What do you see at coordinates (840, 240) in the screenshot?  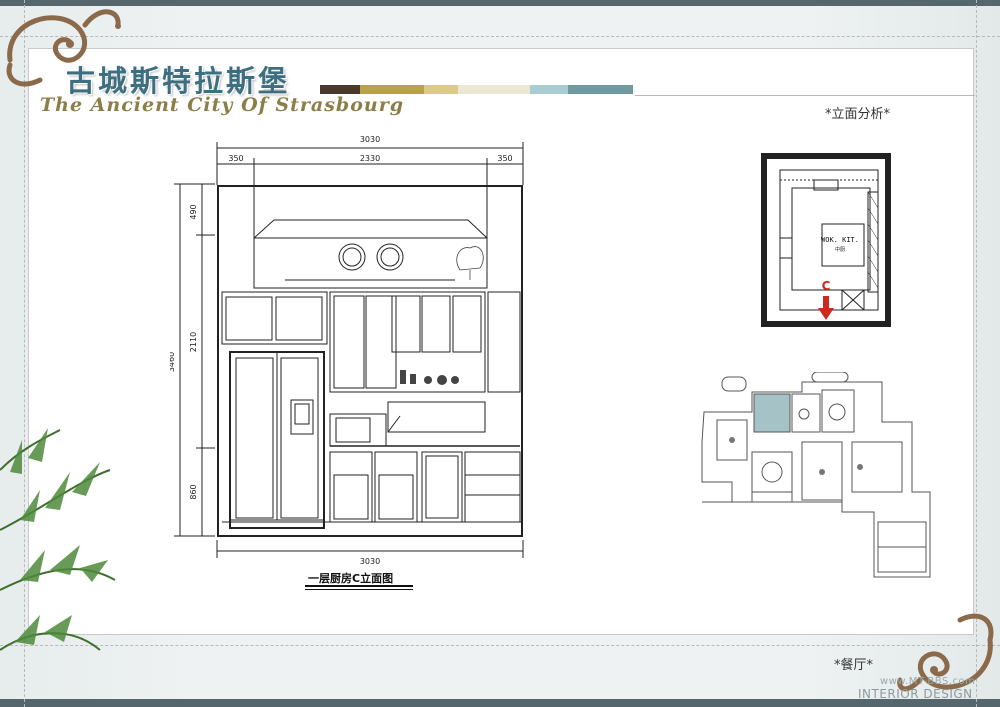 I see `plan-room-label: WOK. KIT.` at bounding box center [840, 240].